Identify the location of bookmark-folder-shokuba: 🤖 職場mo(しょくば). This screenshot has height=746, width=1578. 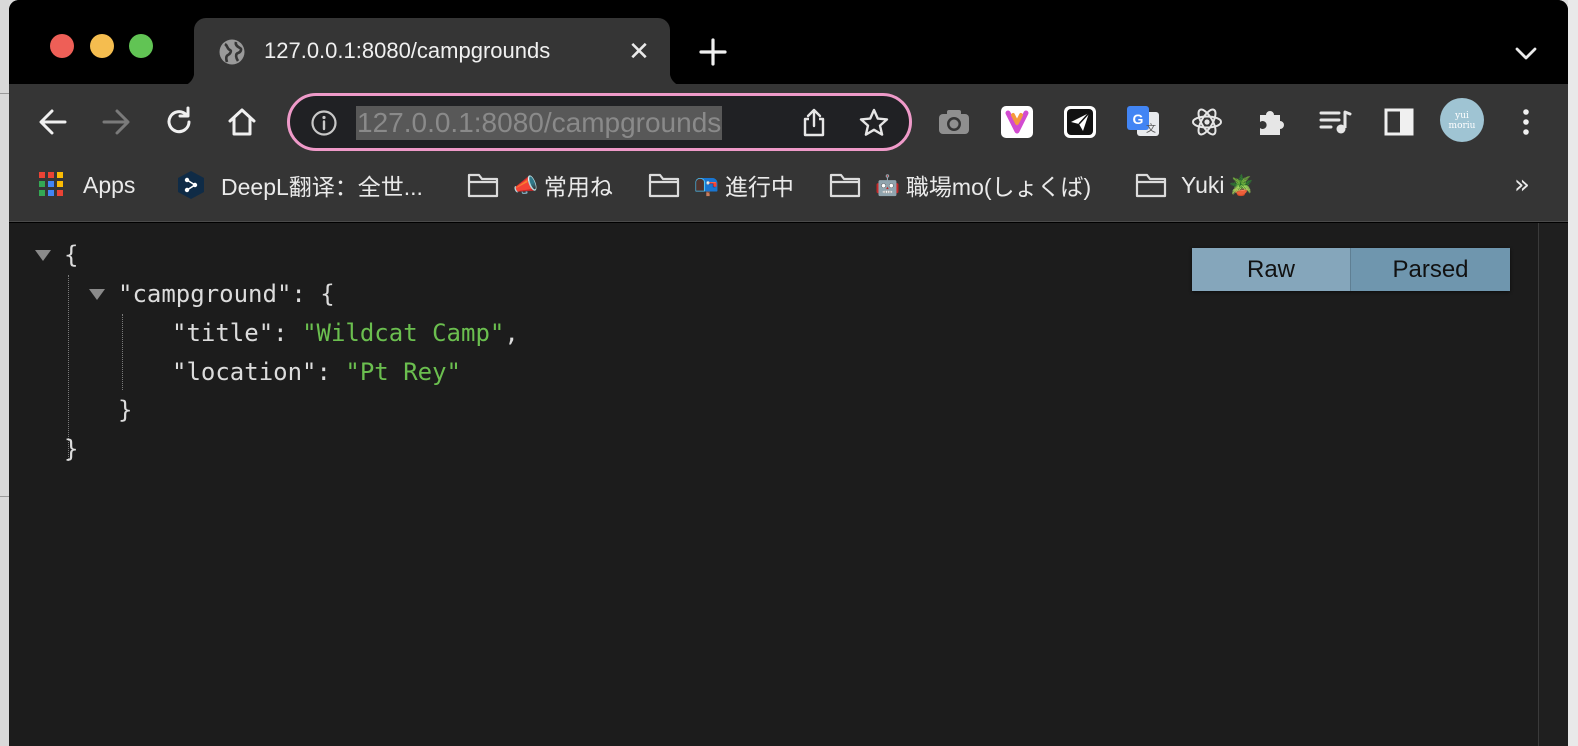
(960, 185).